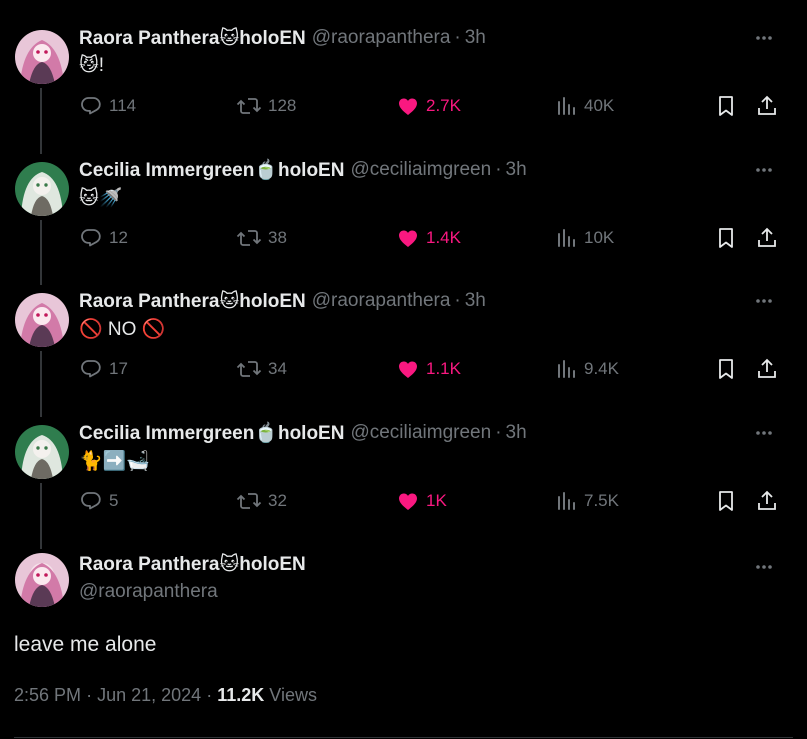 Image resolution: width=807 pixels, height=739 pixels. I want to click on retweet-button: 32, so click(261, 501).